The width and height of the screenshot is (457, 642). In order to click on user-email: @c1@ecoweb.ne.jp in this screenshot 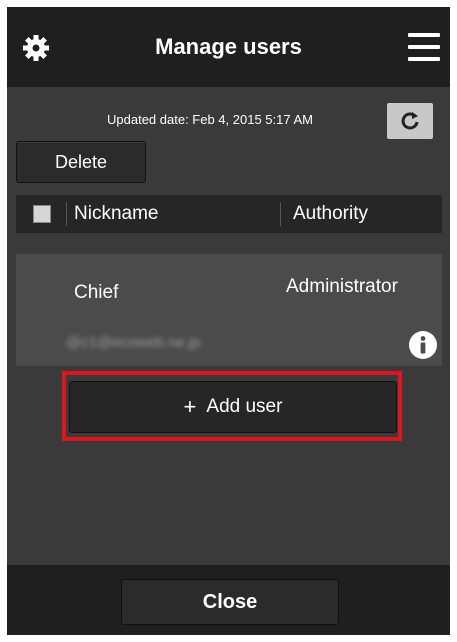, I will do `click(133, 342)`.